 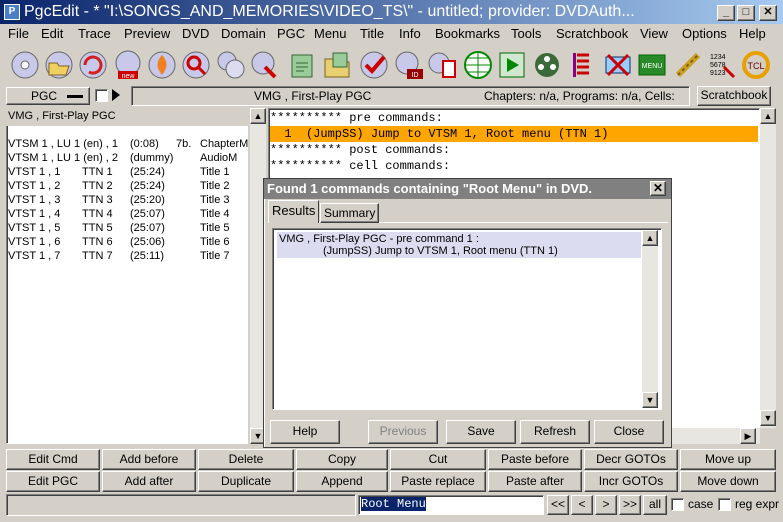 What do you see at coordinates (631, 481) in the screenshot?
I see `incr-gotos-button: Incr GOTOs` at bounding box center [631, 481].